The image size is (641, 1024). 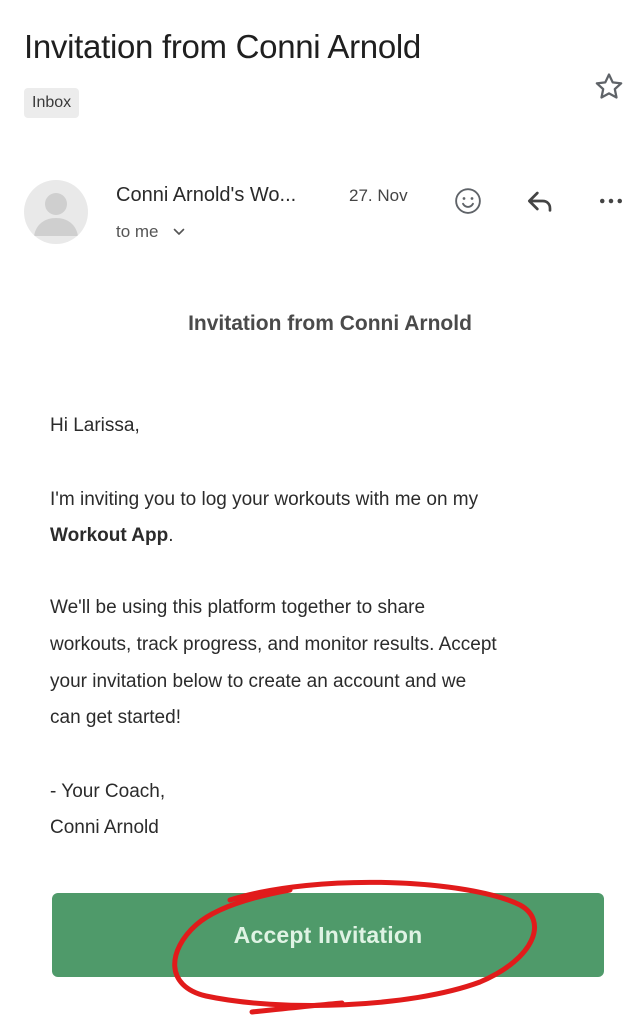 I want to click on emoji-reaction-button, so click(x=468, y=201).